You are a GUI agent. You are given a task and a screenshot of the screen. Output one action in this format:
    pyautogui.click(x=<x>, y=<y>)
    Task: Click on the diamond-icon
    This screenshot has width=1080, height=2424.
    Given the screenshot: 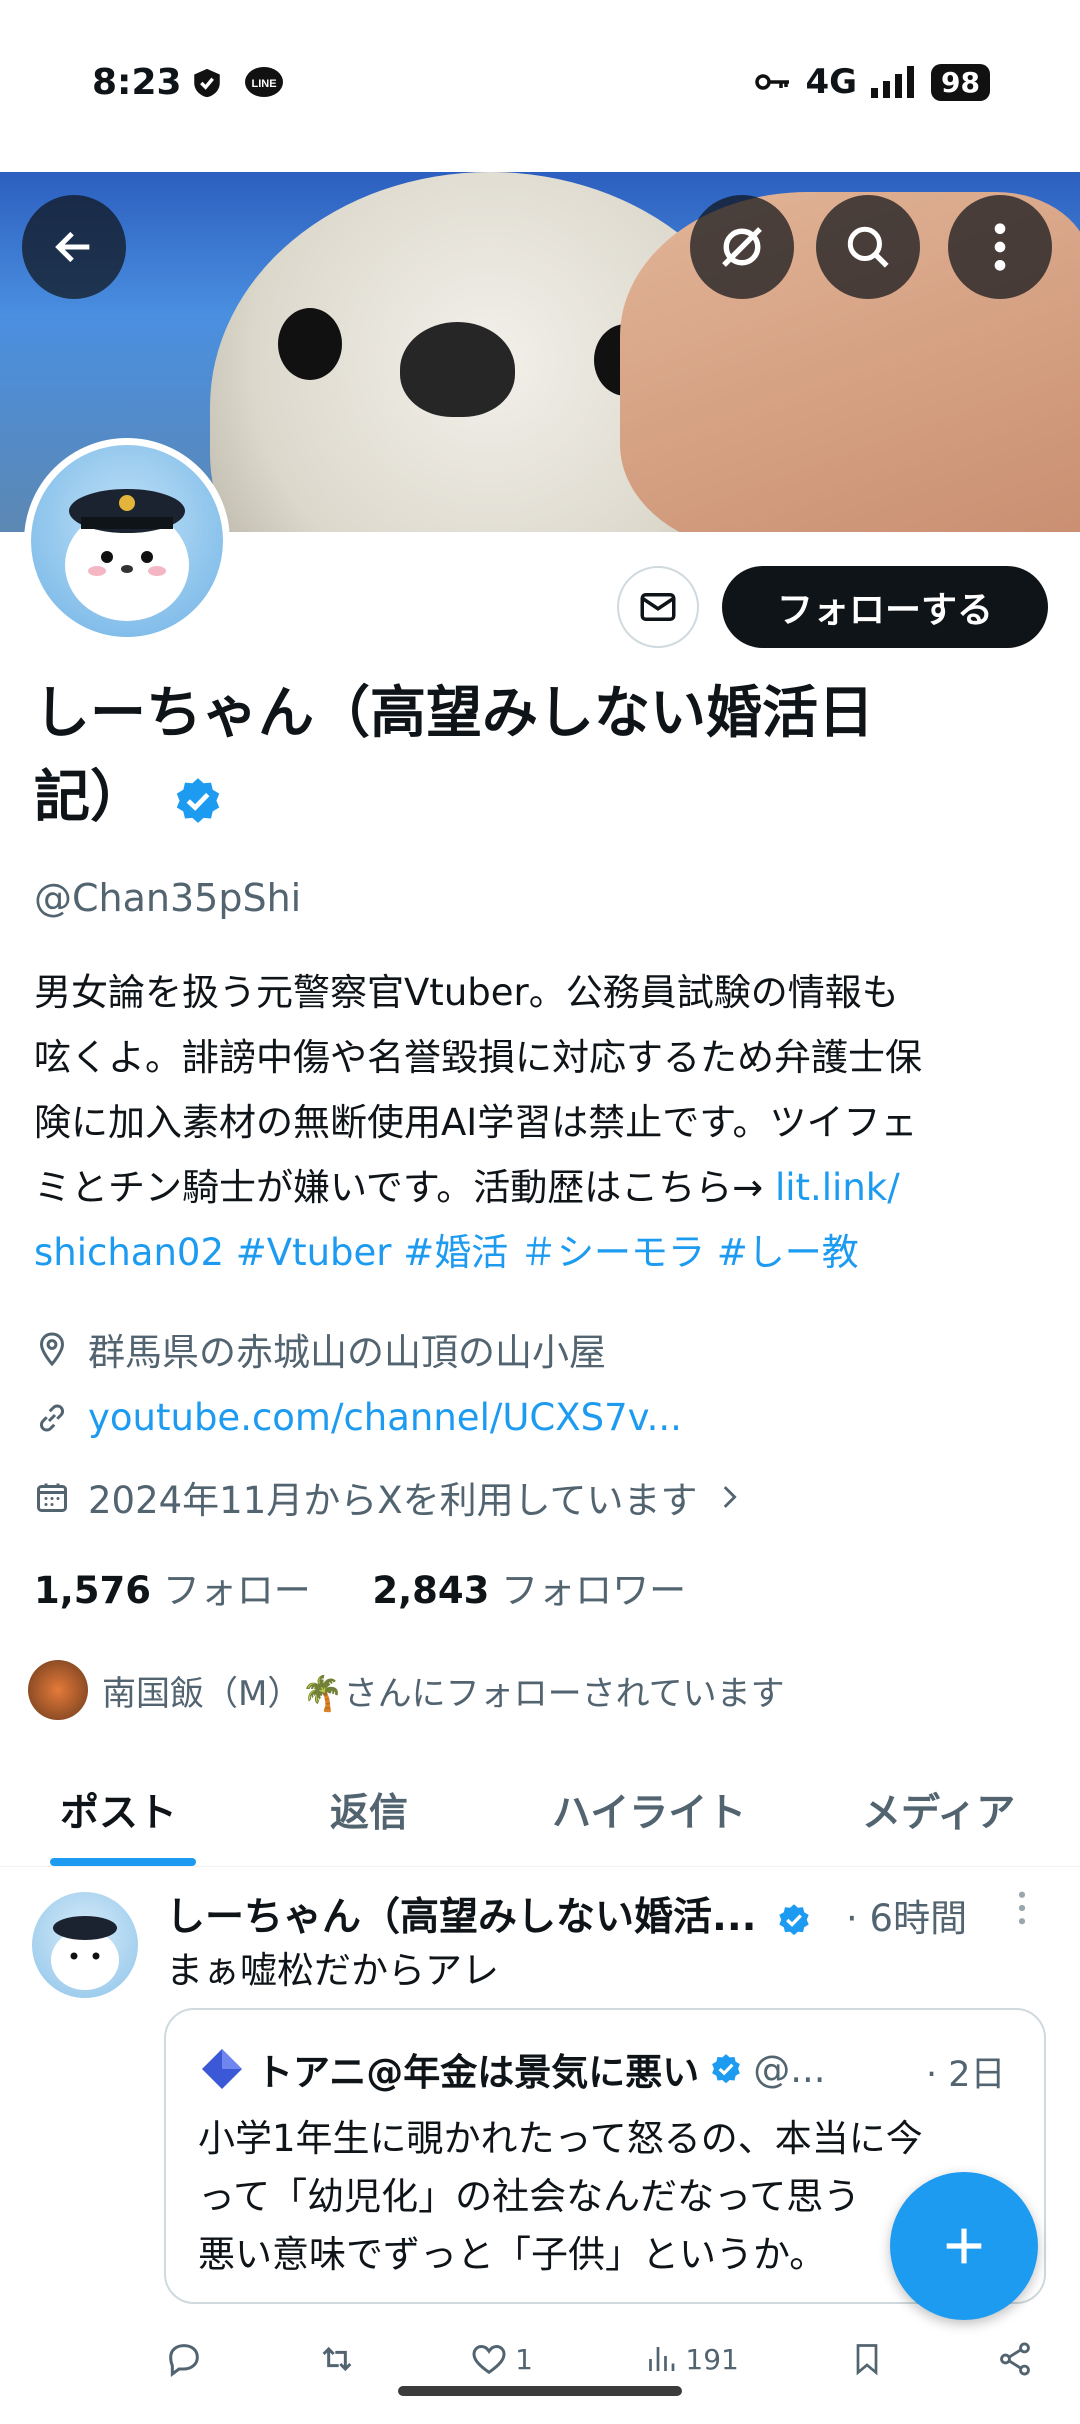 What is the action you would take?
    pyautogui.click(x=222, y=2069)
    